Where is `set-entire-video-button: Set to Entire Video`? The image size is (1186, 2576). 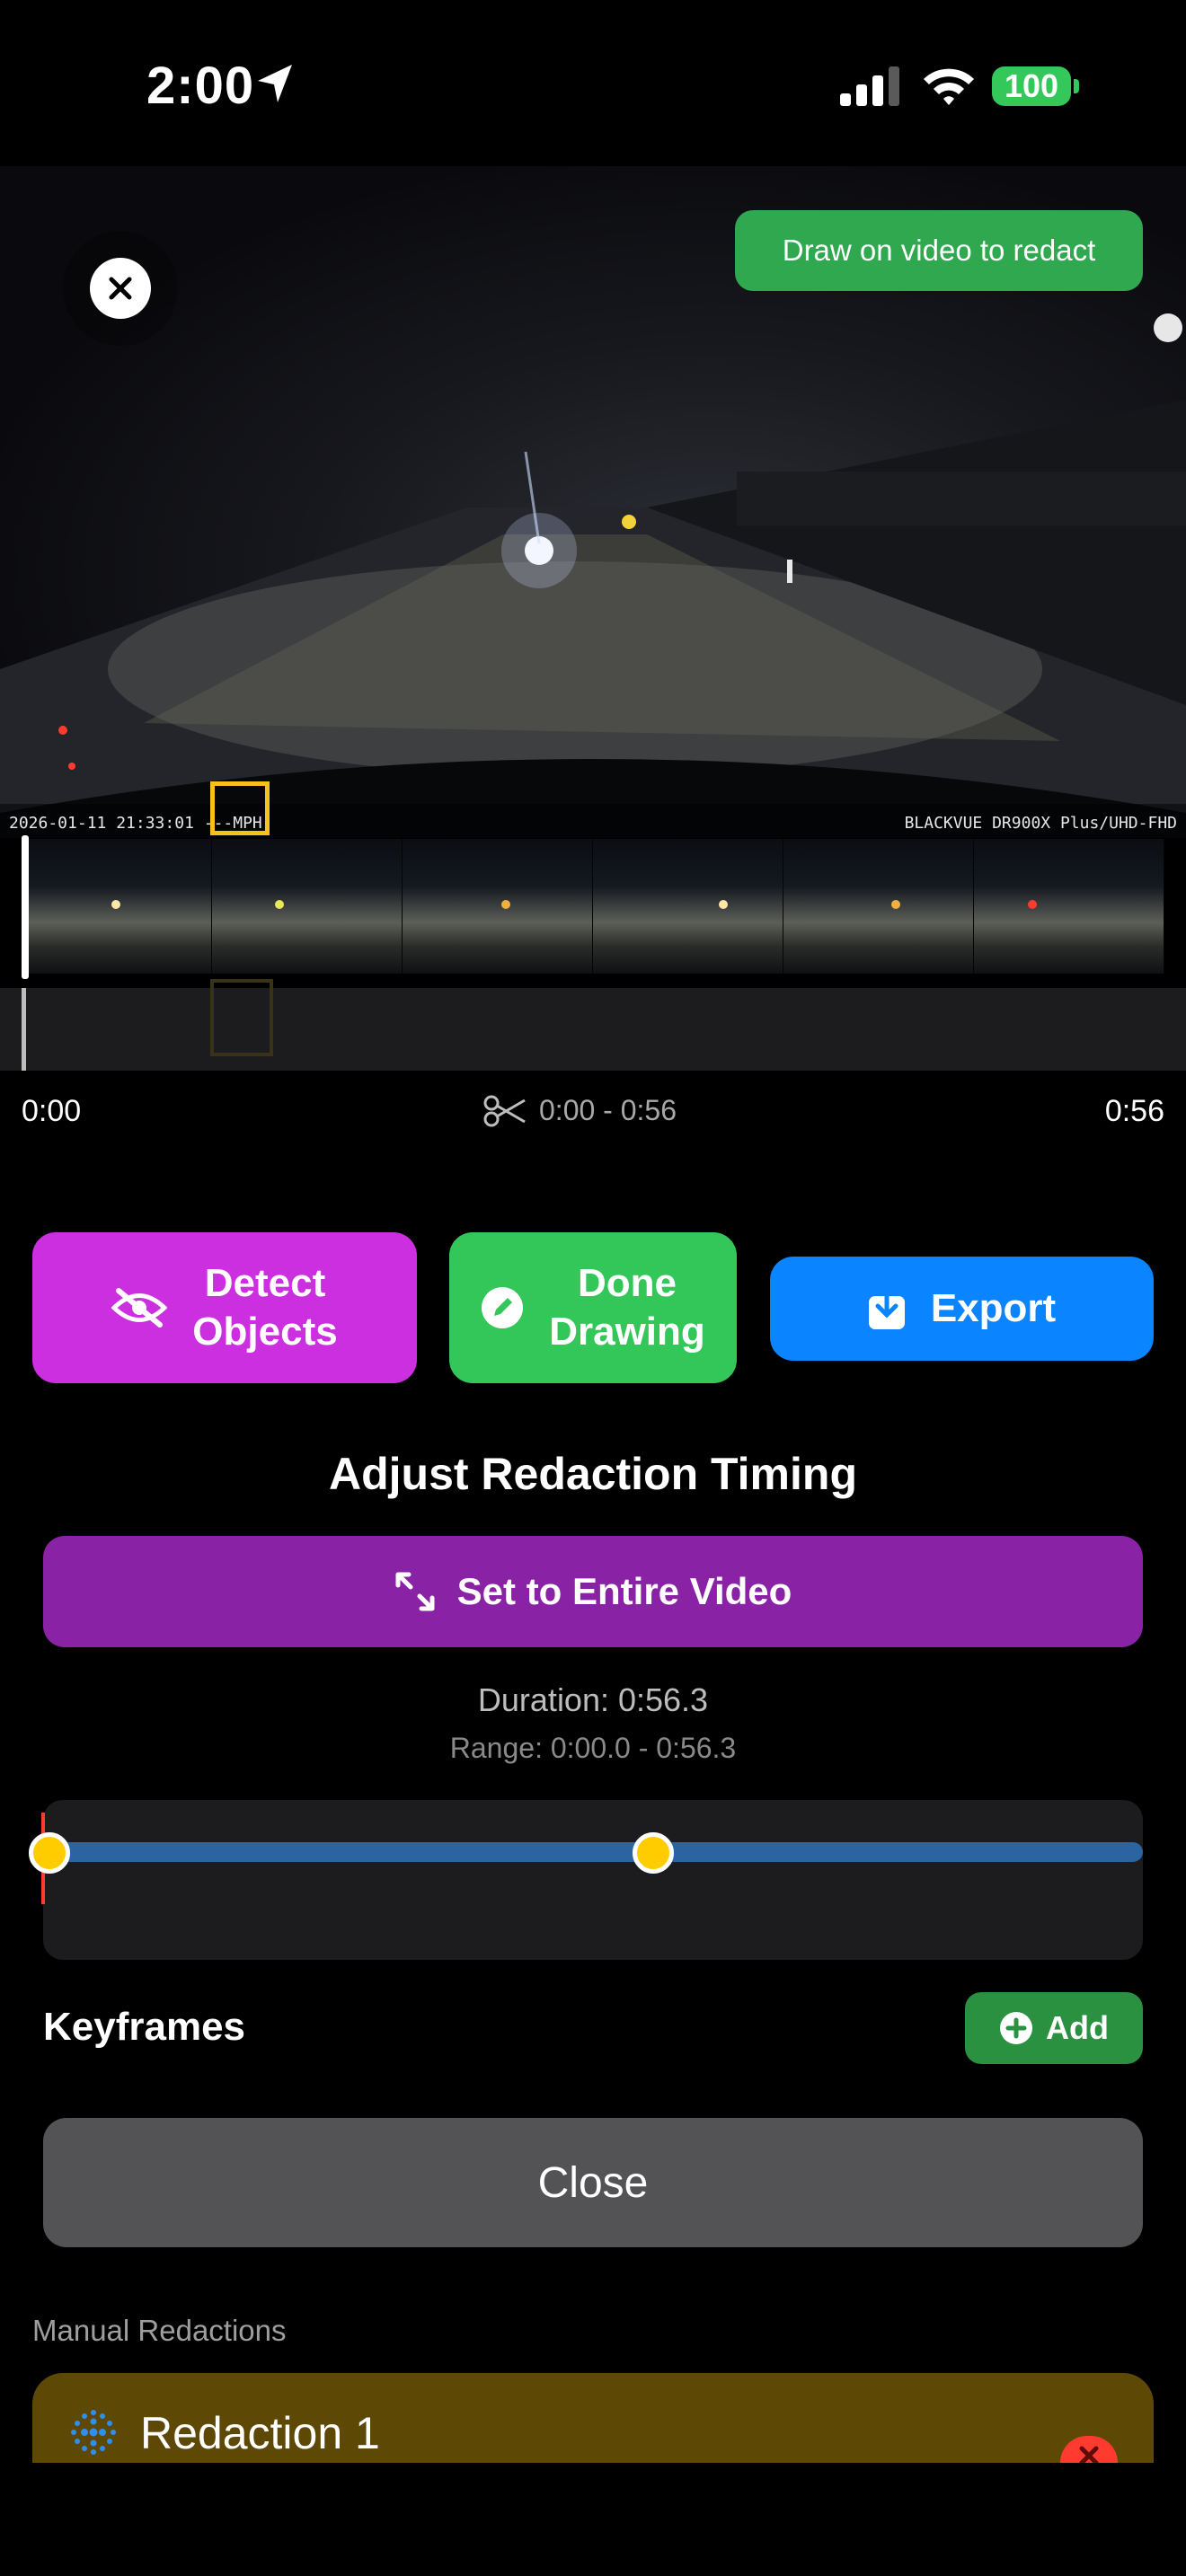 set-entire-video-button: Set to Entire Video is located at coordinates (593, 1591).